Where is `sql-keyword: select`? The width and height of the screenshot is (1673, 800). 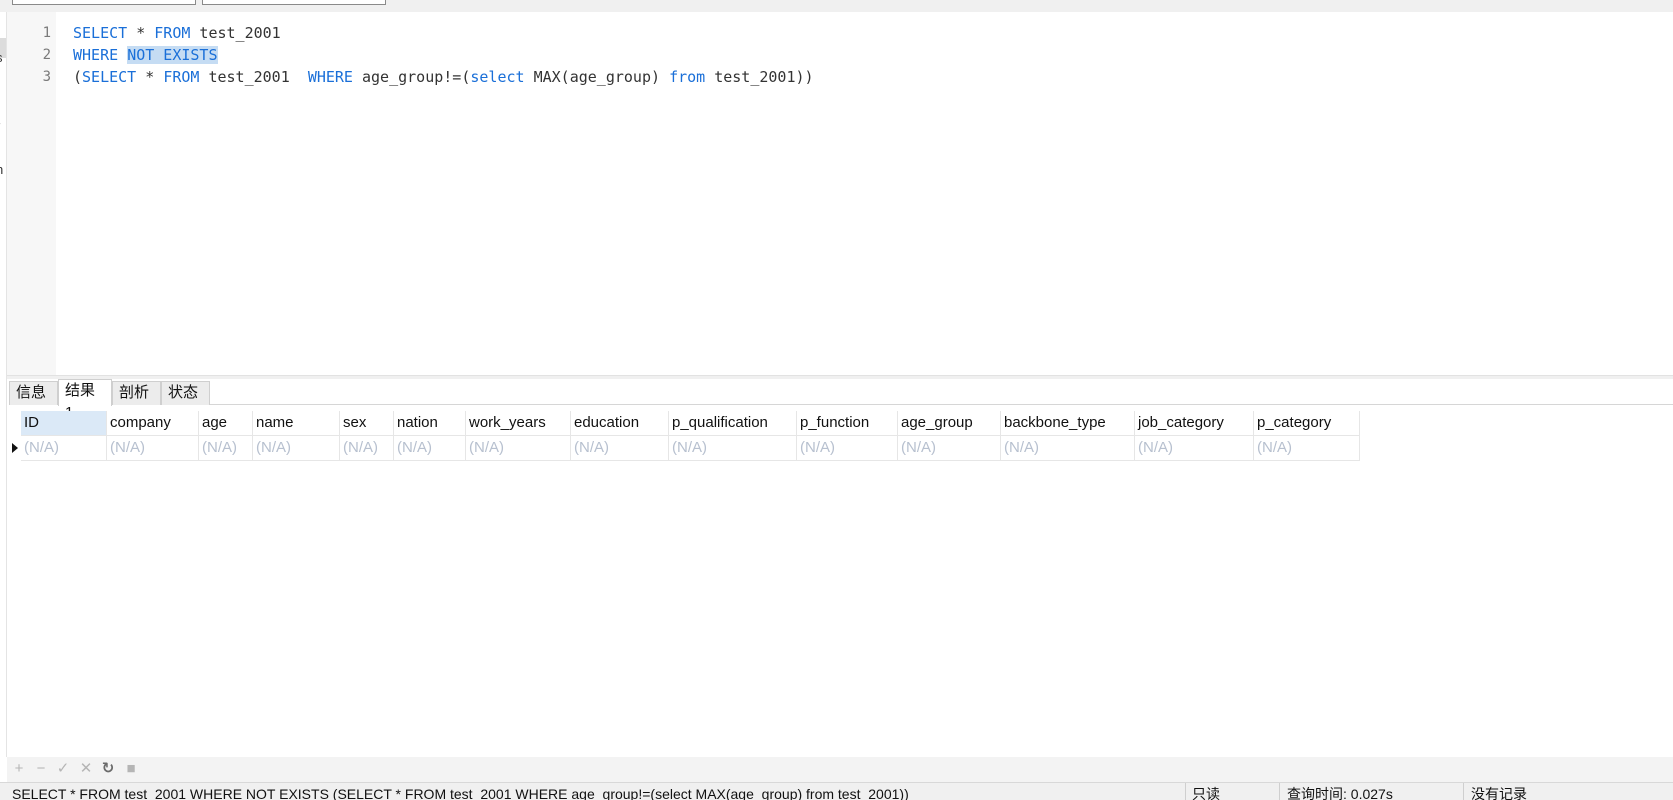 sql-keyword: select is located at coordinates (497, 77).